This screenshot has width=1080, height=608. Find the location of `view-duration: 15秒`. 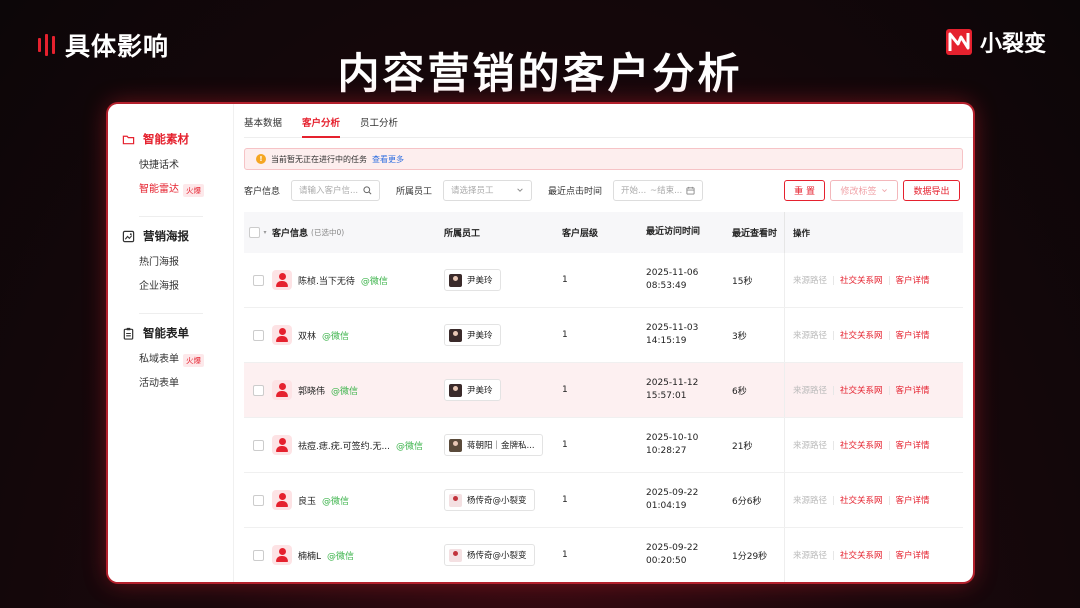

view-duration: 15秒 is located at coordinates (742, 281).